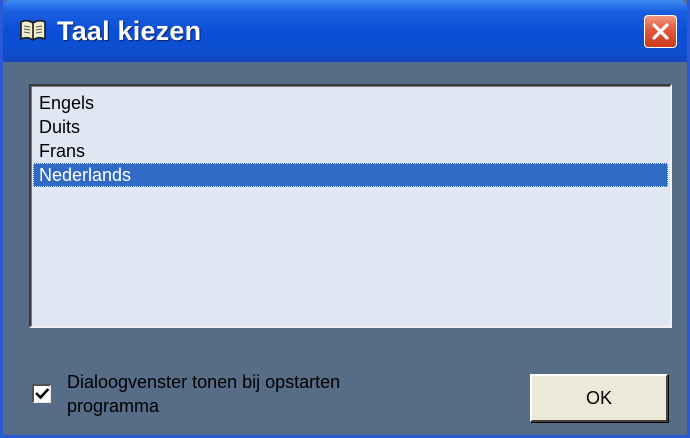 The image size is (690, 438). What do you see at coordinates (345, 31) in the screenshot?
I see `title-bar: Taal kiezen` at bounding box center [345, 31].